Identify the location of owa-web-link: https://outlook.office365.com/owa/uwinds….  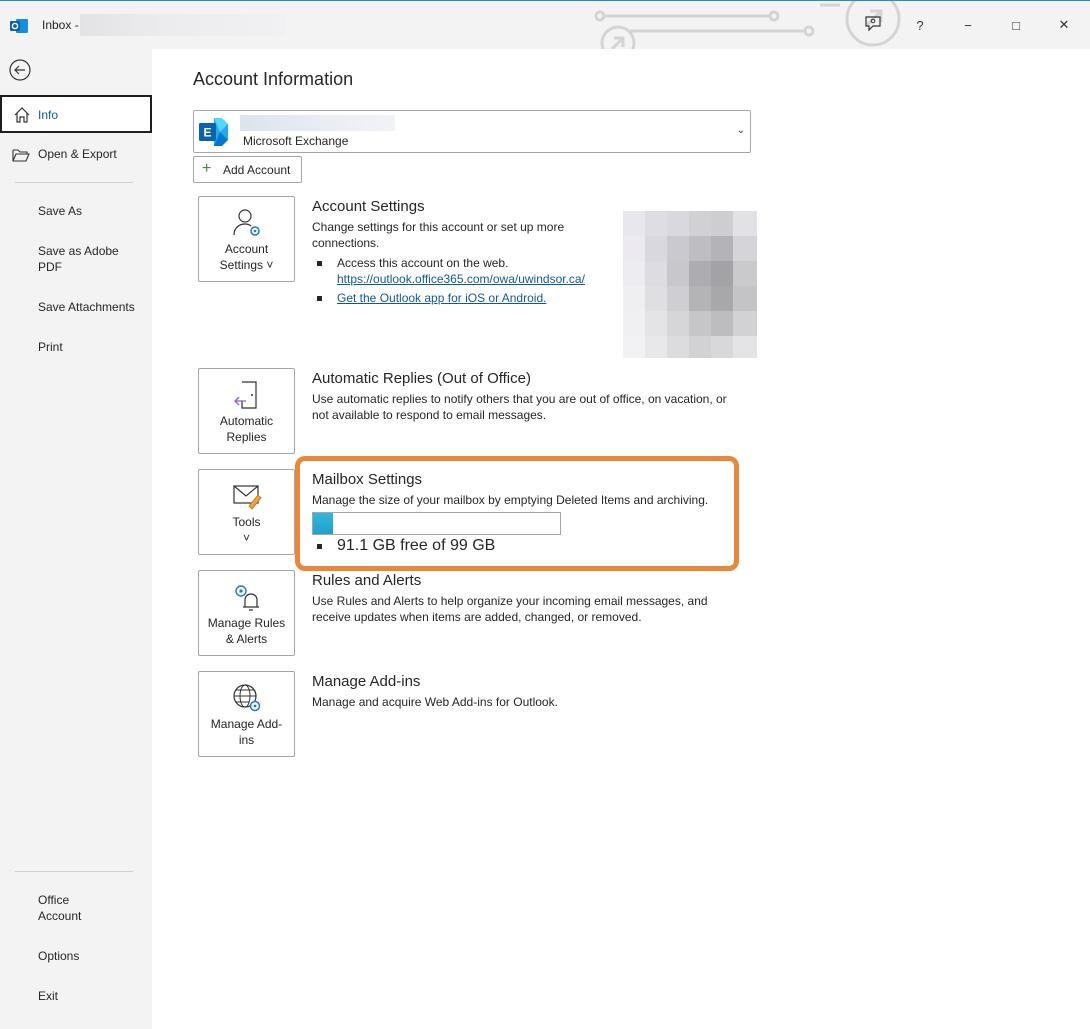
(461, 279).